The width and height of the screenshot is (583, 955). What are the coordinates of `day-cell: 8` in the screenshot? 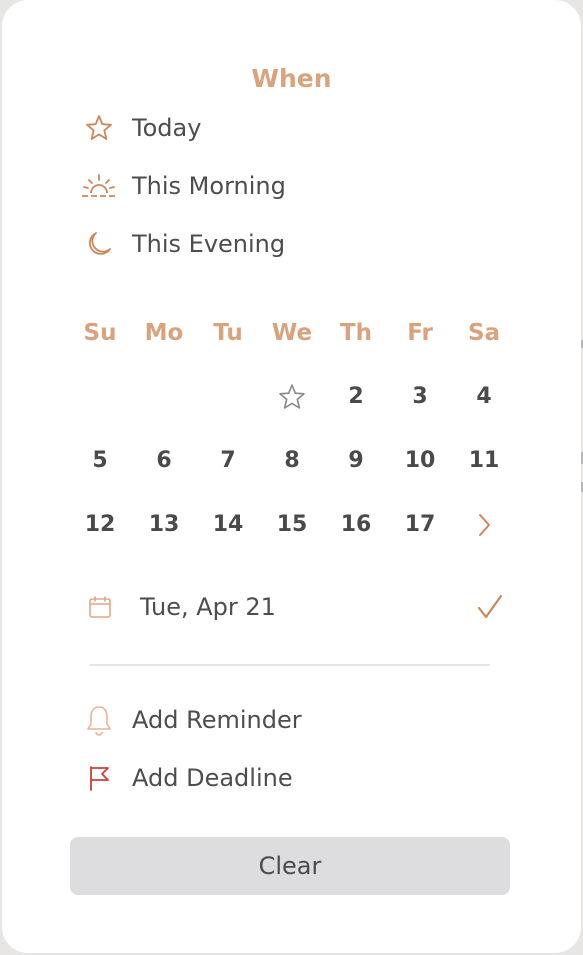 It's located at (292, 461).